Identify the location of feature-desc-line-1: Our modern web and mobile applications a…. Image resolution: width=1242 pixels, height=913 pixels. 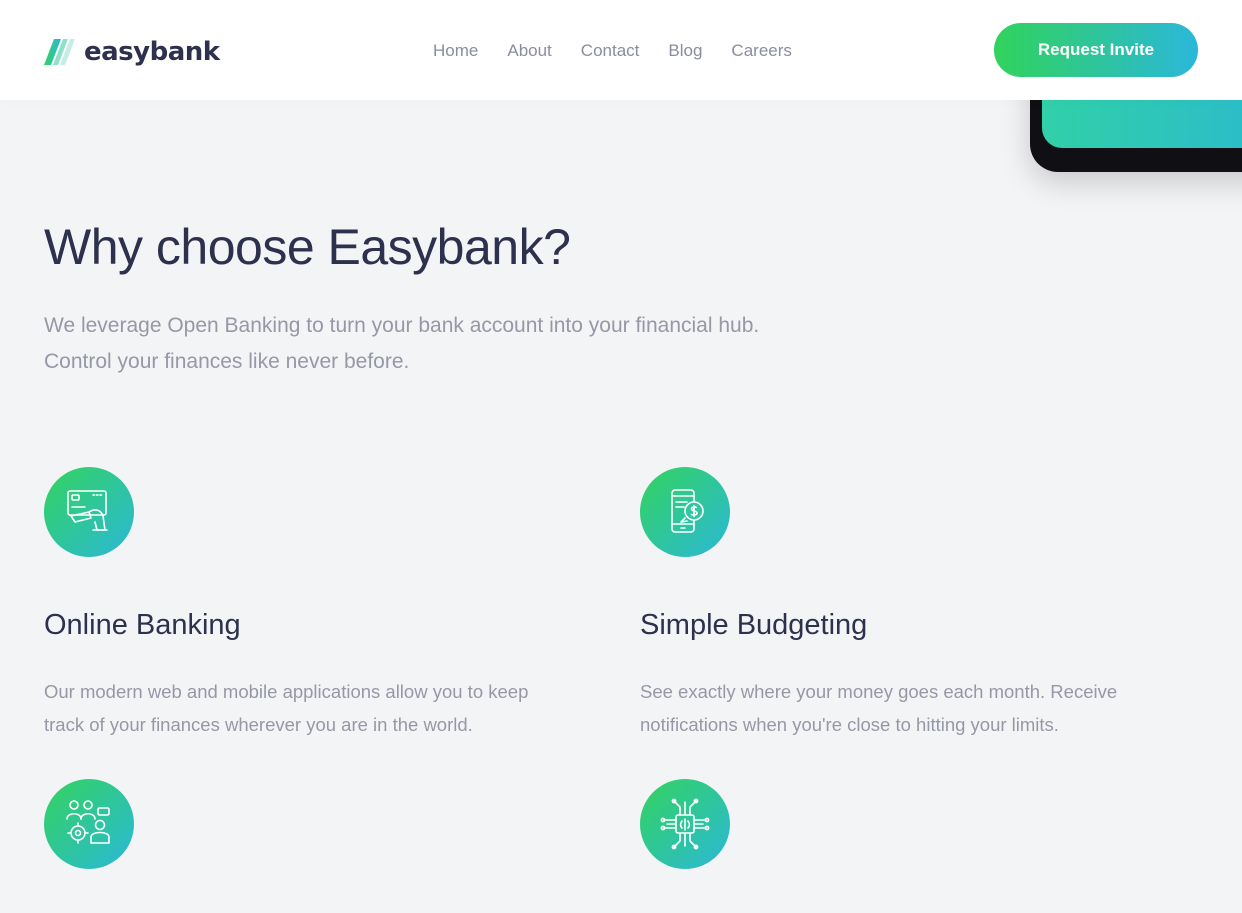
(286, 691).